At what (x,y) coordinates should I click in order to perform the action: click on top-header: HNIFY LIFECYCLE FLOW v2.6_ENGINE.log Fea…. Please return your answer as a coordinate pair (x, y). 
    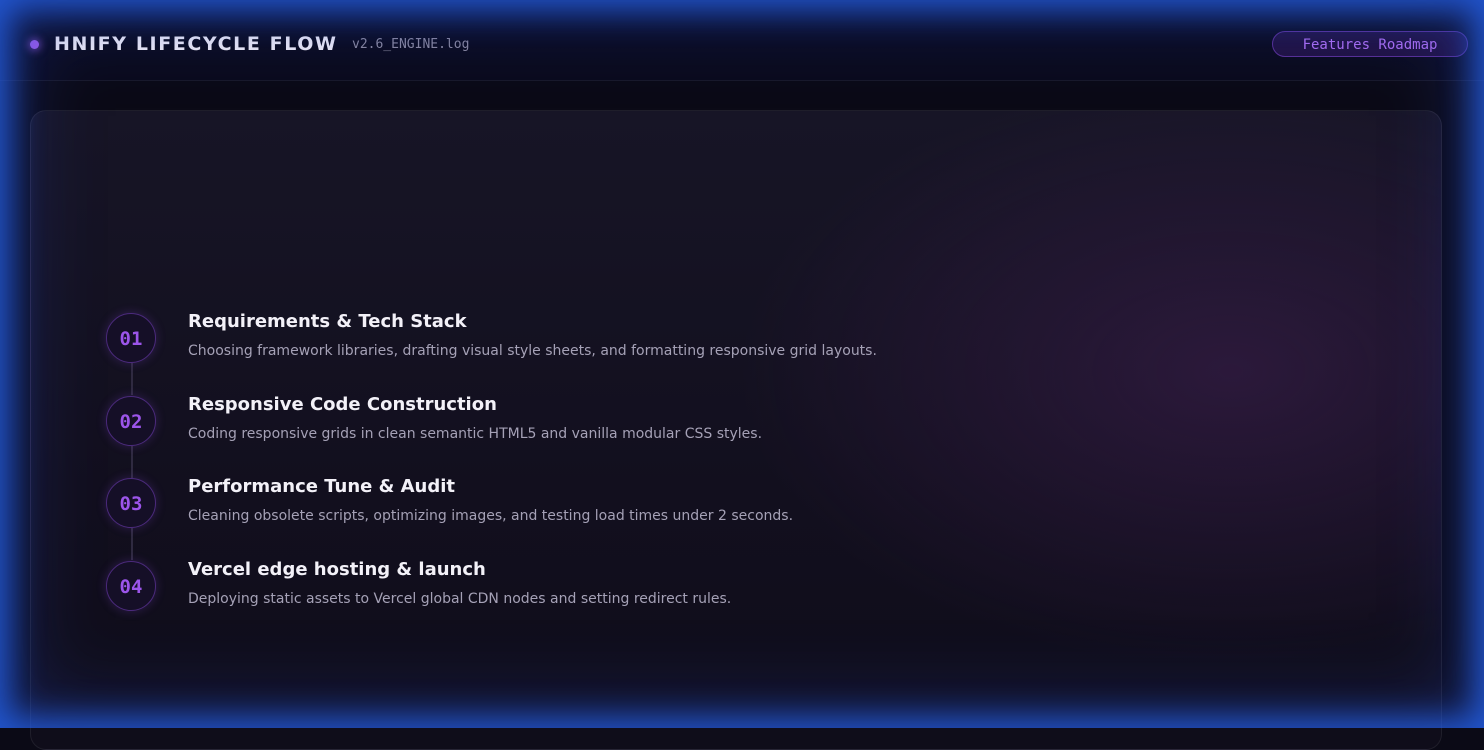
    Looking at the image, I should click on (742, 40).